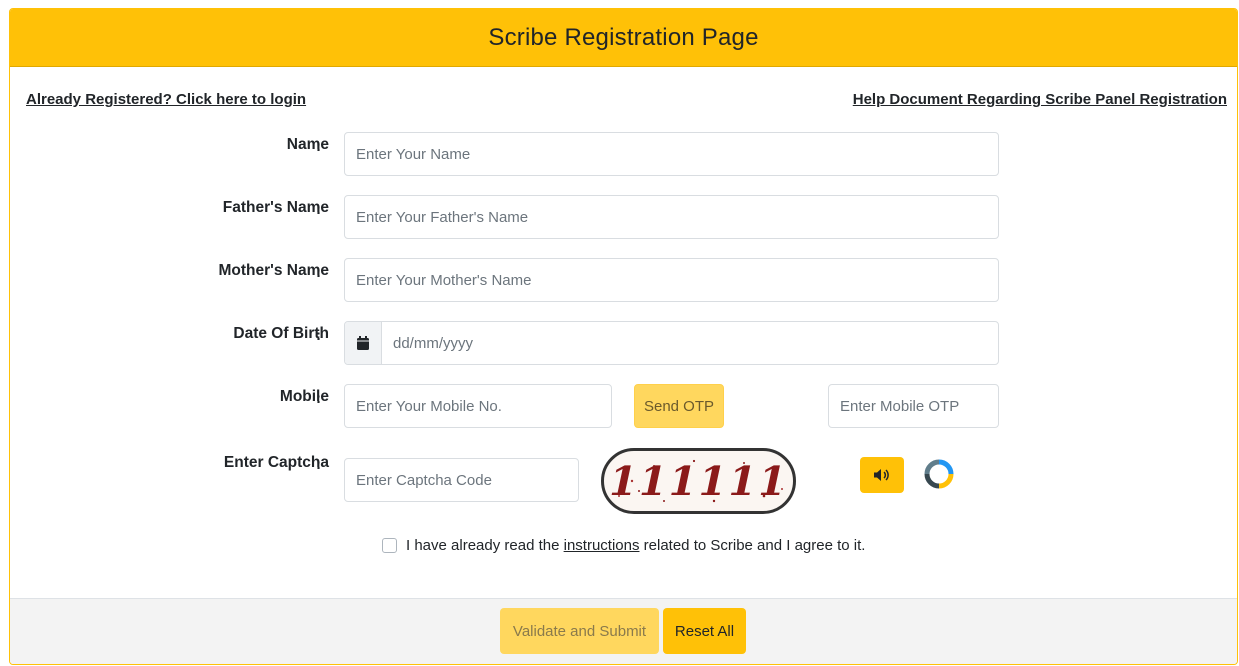 This screenshot has height=666, width=1239. What do you see at coordinates (483, 545) in the screenshot?
I see `agreement-text-prefix: I have already read the` at bounding box center [483, 545].